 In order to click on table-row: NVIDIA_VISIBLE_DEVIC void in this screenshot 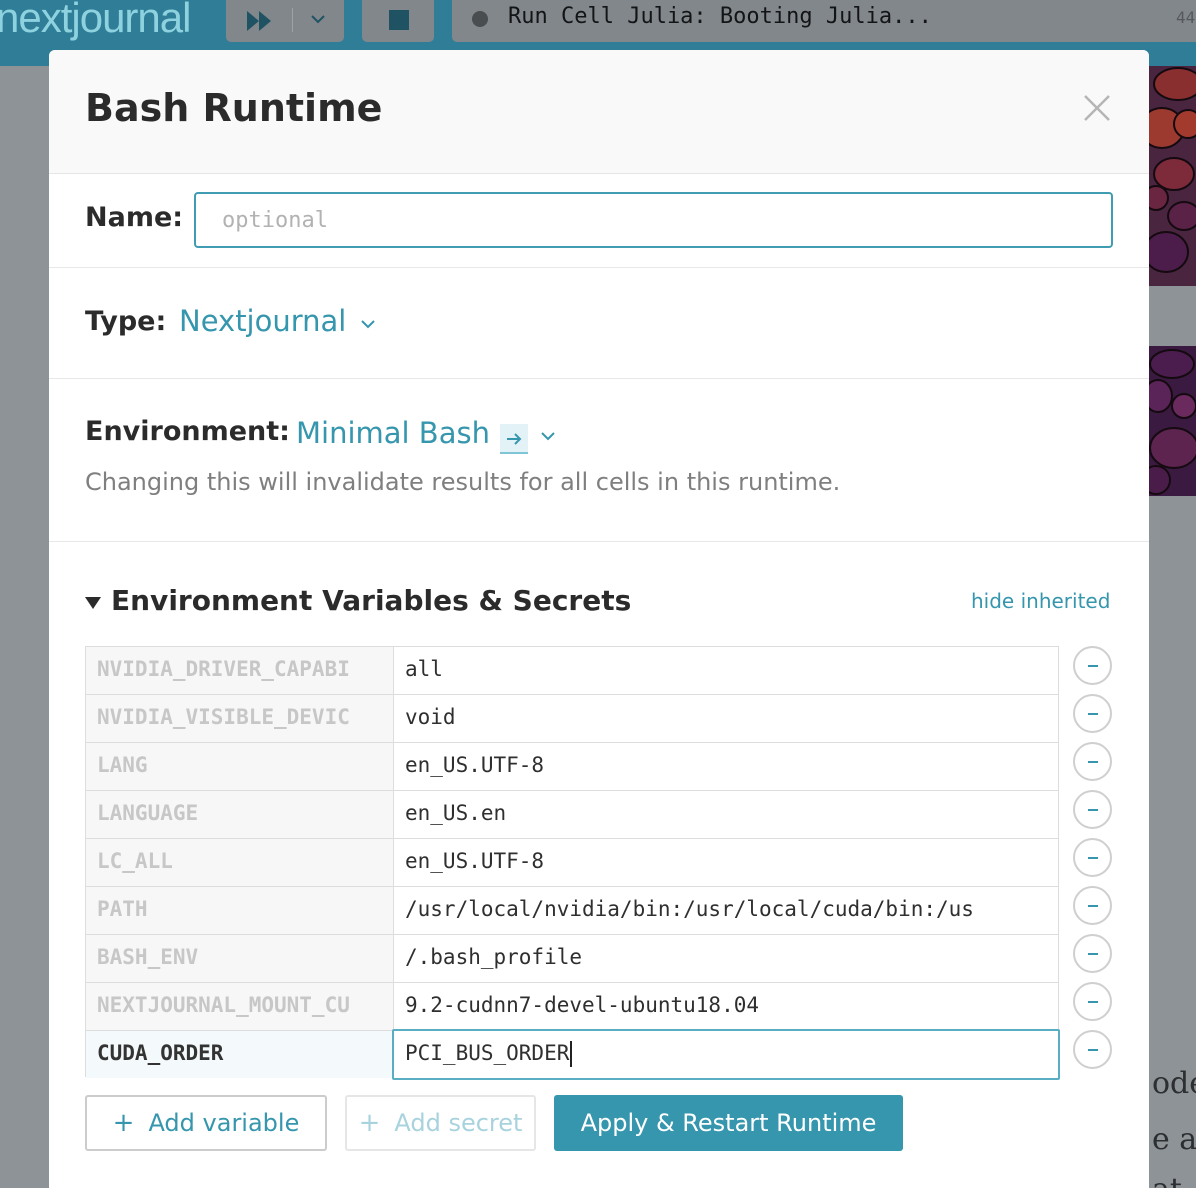, I will do `click(572, 719)`.